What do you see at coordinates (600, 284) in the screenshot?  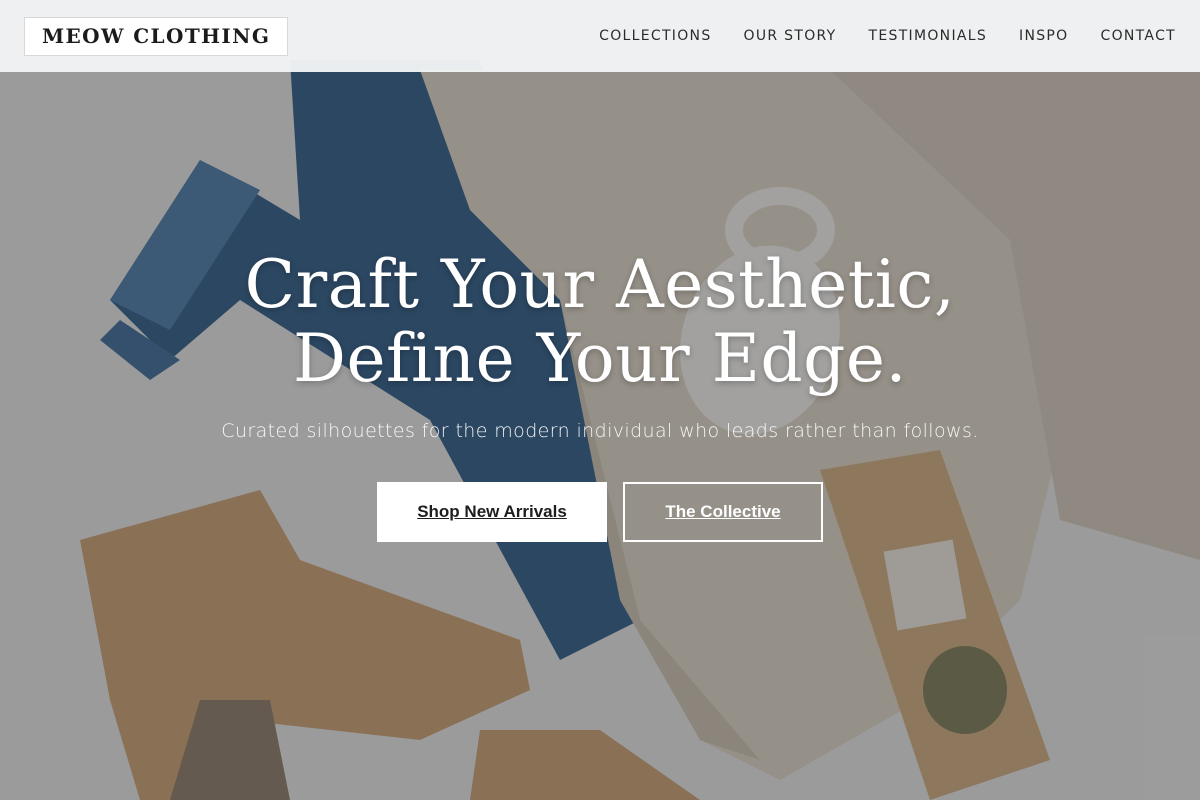 I see `headline-line-1: Craft Your Aesthetic,` at bounding box center [600, 284].